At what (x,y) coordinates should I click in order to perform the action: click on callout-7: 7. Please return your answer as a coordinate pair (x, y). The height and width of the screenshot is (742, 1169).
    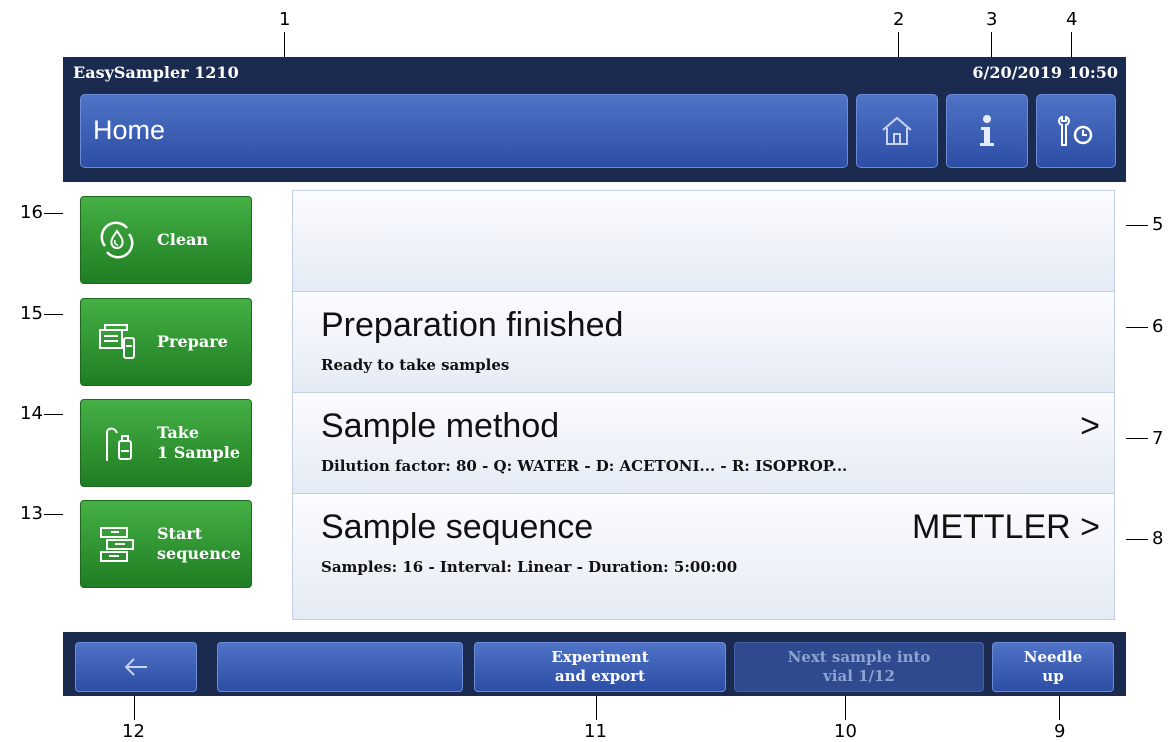
    Looking at the image, I should click on (1158, 438).